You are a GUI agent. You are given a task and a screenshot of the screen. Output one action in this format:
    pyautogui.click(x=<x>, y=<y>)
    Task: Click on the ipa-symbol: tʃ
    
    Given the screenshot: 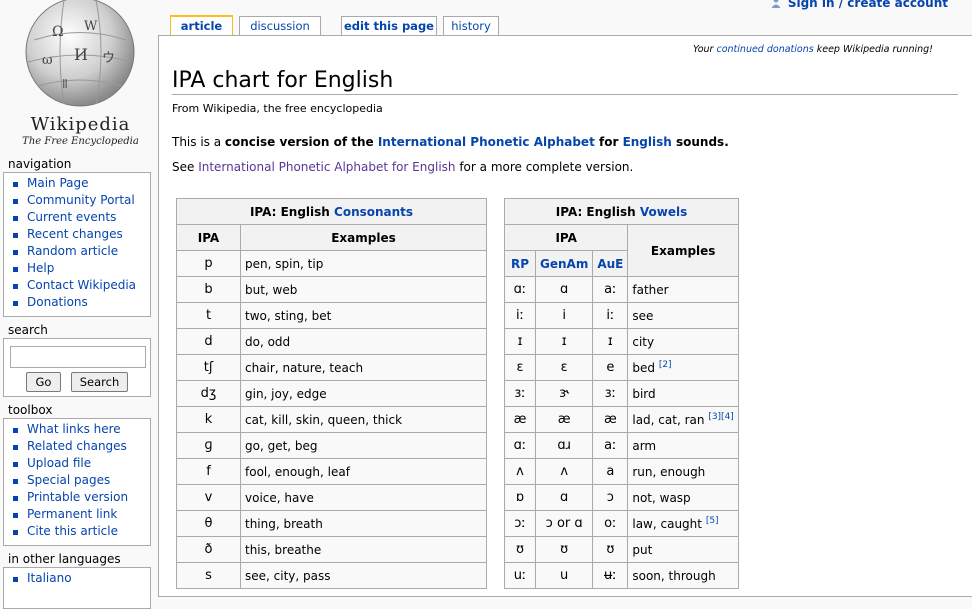 What is the action you would take?
    pyautogui.click(x=208, y=367)
    